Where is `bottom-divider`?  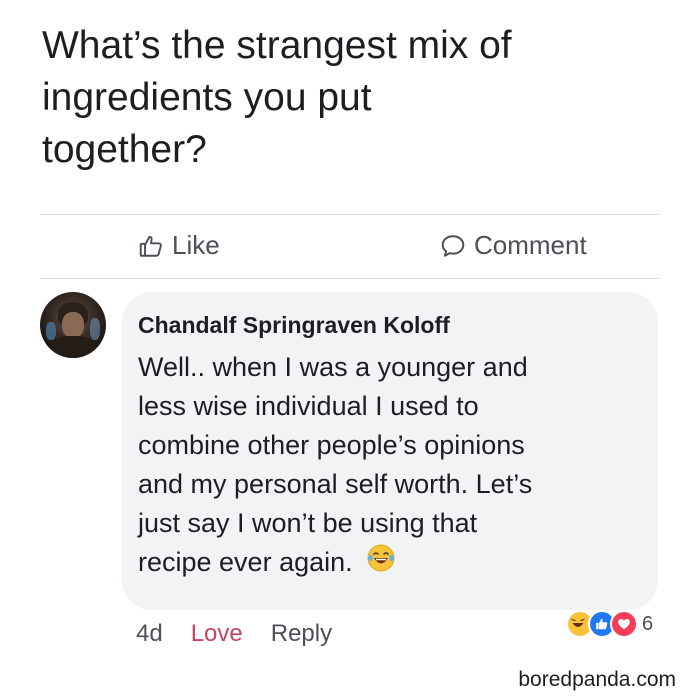
bottom-divider is located at coordinates (350, 278).